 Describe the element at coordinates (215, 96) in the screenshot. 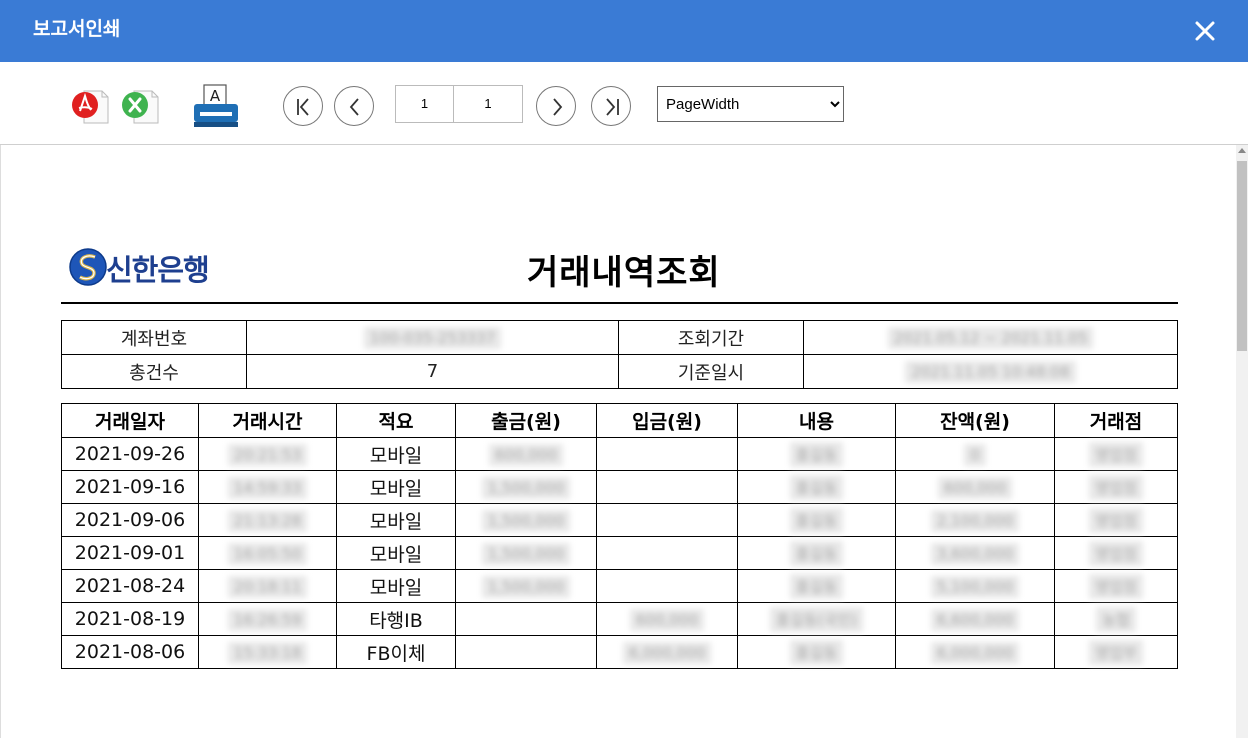

I see `svg-text: A` at that location.